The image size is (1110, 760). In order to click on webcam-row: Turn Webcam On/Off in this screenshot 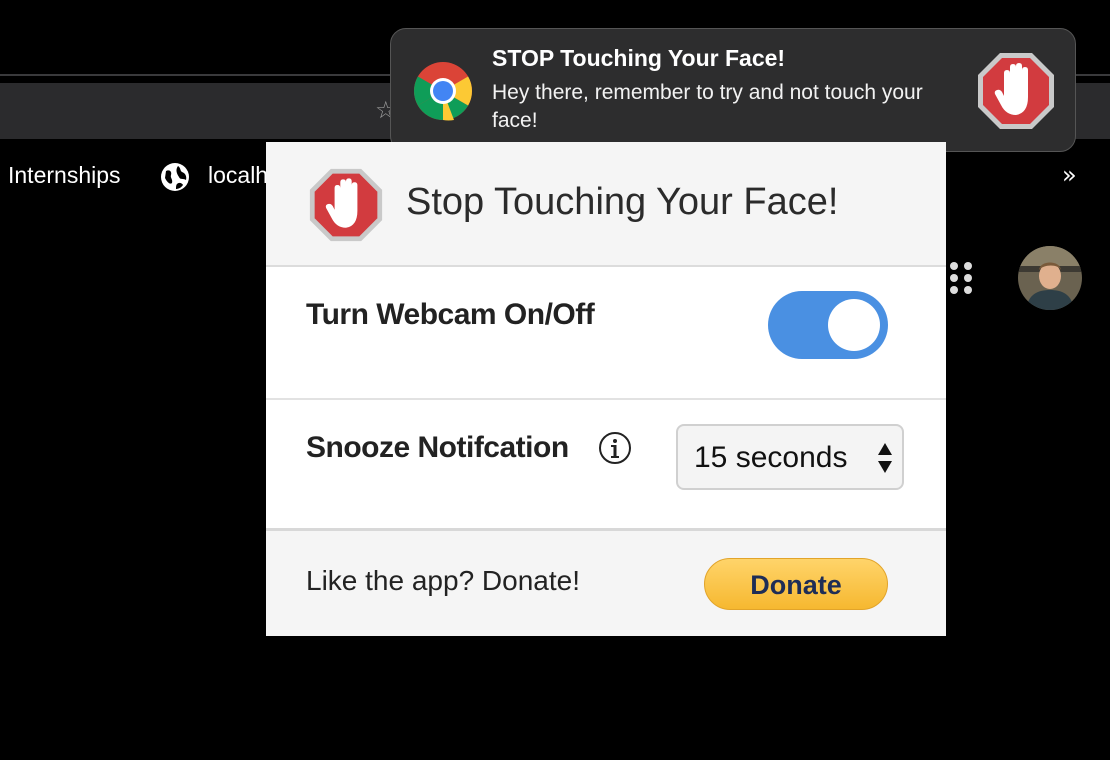, I will do `click(606, 333)`.